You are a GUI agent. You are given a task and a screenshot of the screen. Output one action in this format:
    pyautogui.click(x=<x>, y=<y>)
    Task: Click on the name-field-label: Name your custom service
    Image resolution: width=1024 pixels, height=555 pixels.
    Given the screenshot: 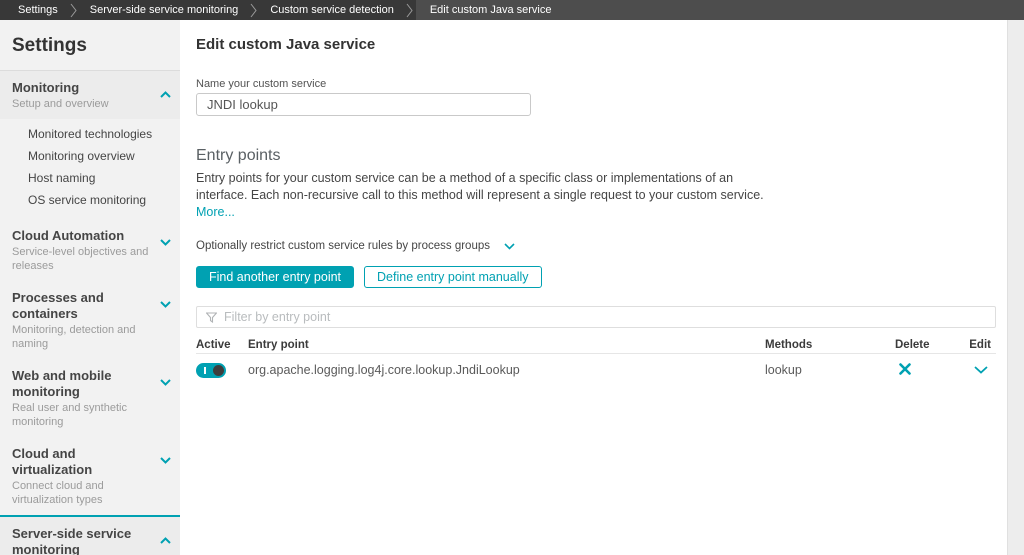 What is the action you would take?
    pyautogui.click(x=261, y=84)
    